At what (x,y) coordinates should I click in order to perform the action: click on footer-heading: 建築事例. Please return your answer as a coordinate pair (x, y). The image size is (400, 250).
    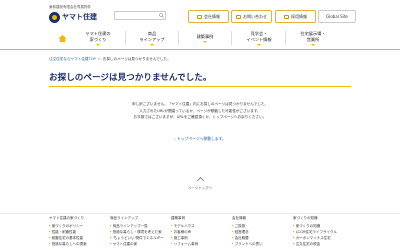
    Looking at the image, I should click on (200, 219).